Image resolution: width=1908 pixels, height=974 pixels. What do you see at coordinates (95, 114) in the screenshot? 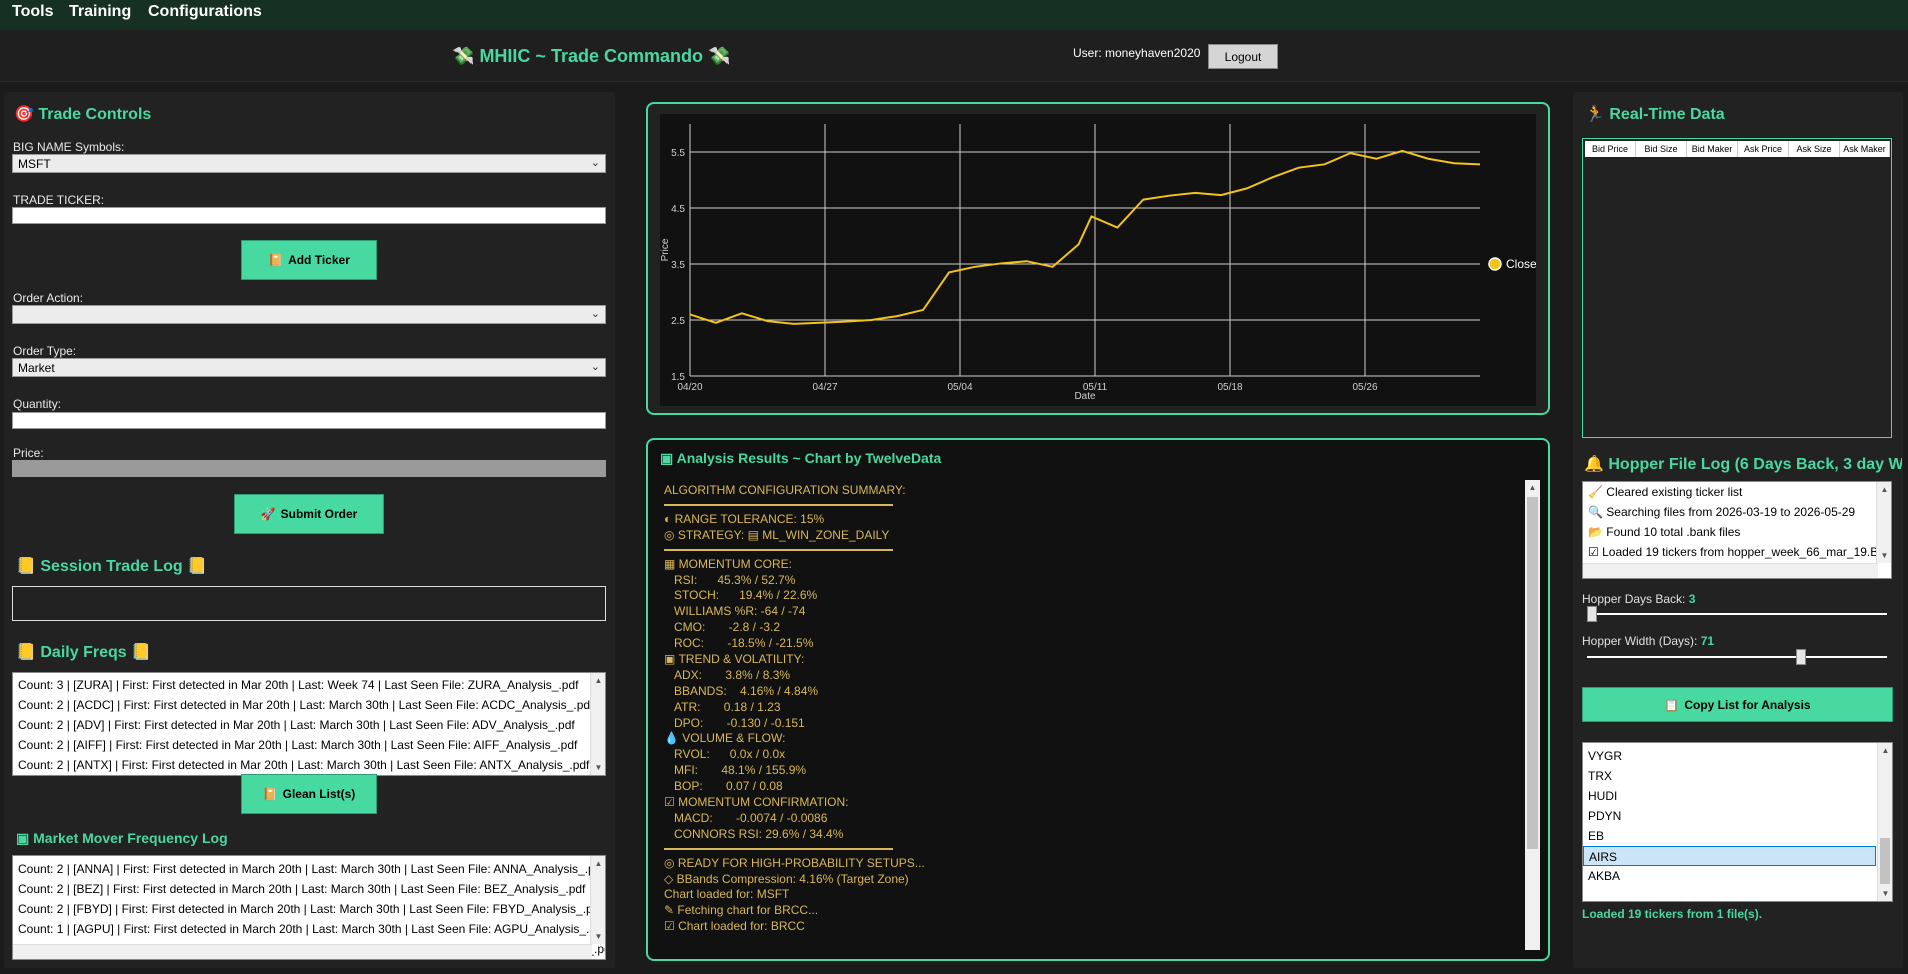
I see `trade-controls-title-text: Trade Controls` at bounding box center [95, 114].